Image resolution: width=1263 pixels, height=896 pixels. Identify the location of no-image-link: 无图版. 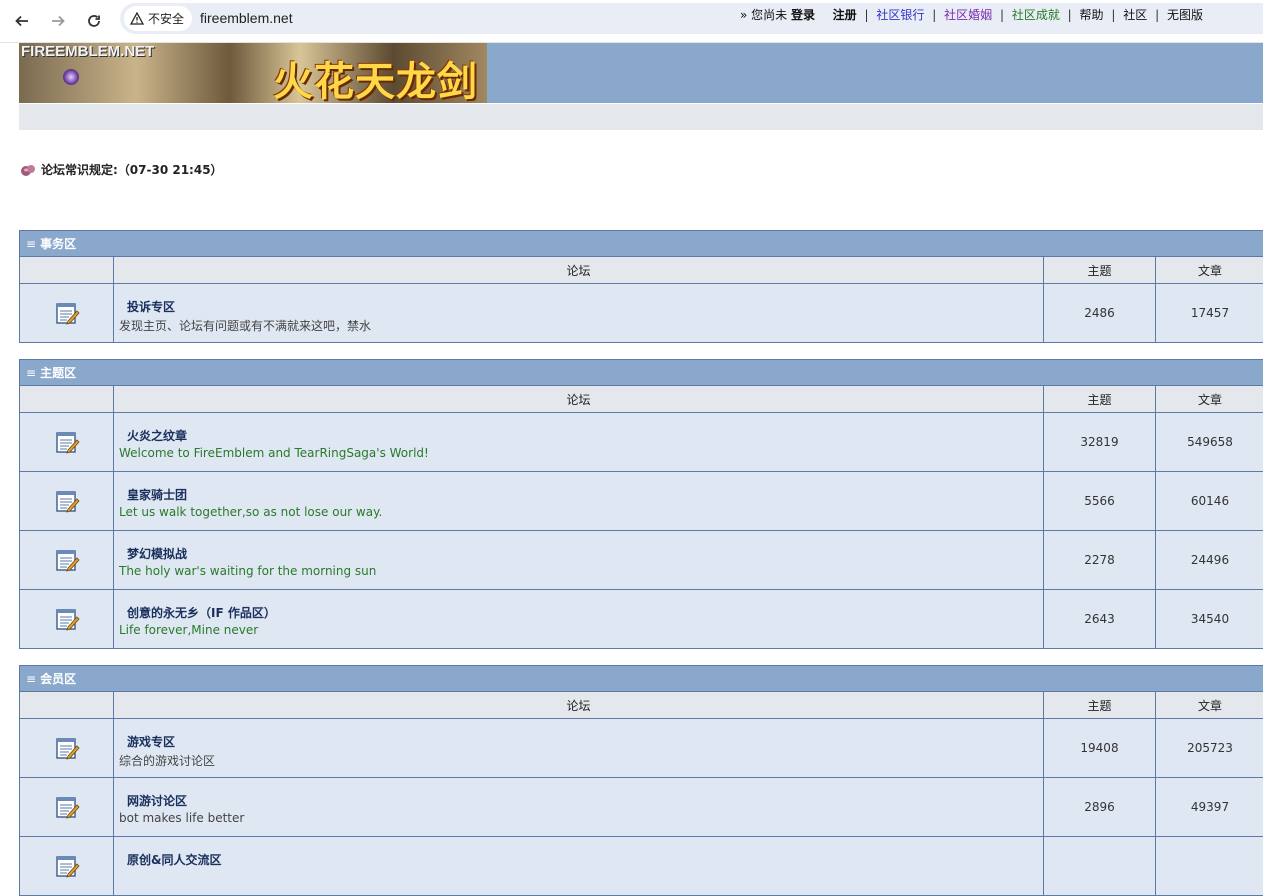
(1185, 15).